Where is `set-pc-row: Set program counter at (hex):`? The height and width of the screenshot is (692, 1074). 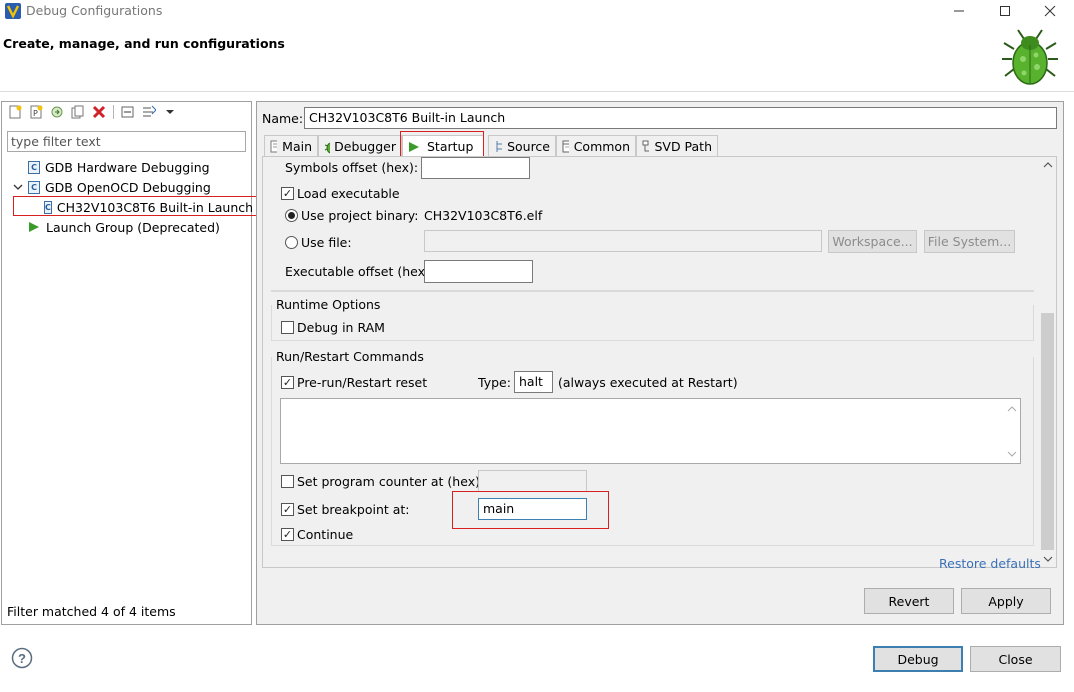
set-pc-row: Set program counter at (hex): is located at coordinates (382, 481).